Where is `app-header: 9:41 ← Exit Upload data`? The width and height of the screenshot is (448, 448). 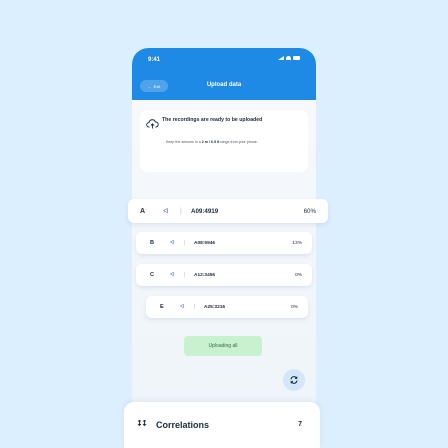
app-header: 9:41 ← Exit Upload data is located at coordinates (224, 74).